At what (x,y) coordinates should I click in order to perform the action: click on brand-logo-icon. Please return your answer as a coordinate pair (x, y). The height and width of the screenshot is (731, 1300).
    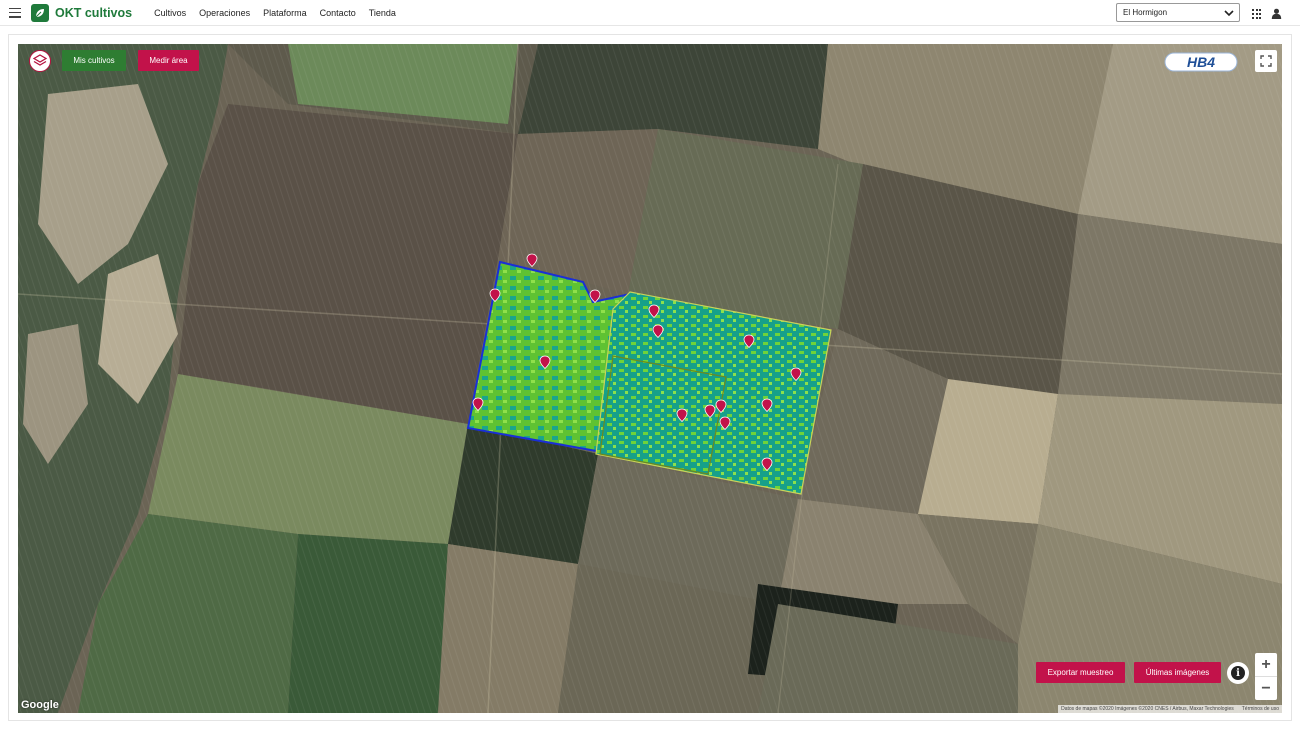
    Looking at the image, I should click on (40, 12).